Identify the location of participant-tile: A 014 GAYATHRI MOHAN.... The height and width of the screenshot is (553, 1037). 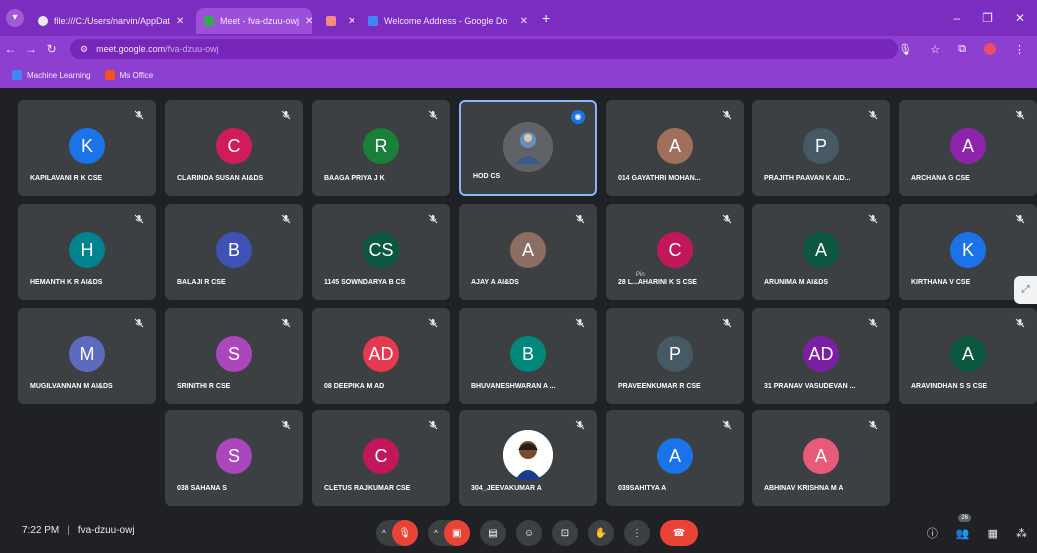
(675, 148).